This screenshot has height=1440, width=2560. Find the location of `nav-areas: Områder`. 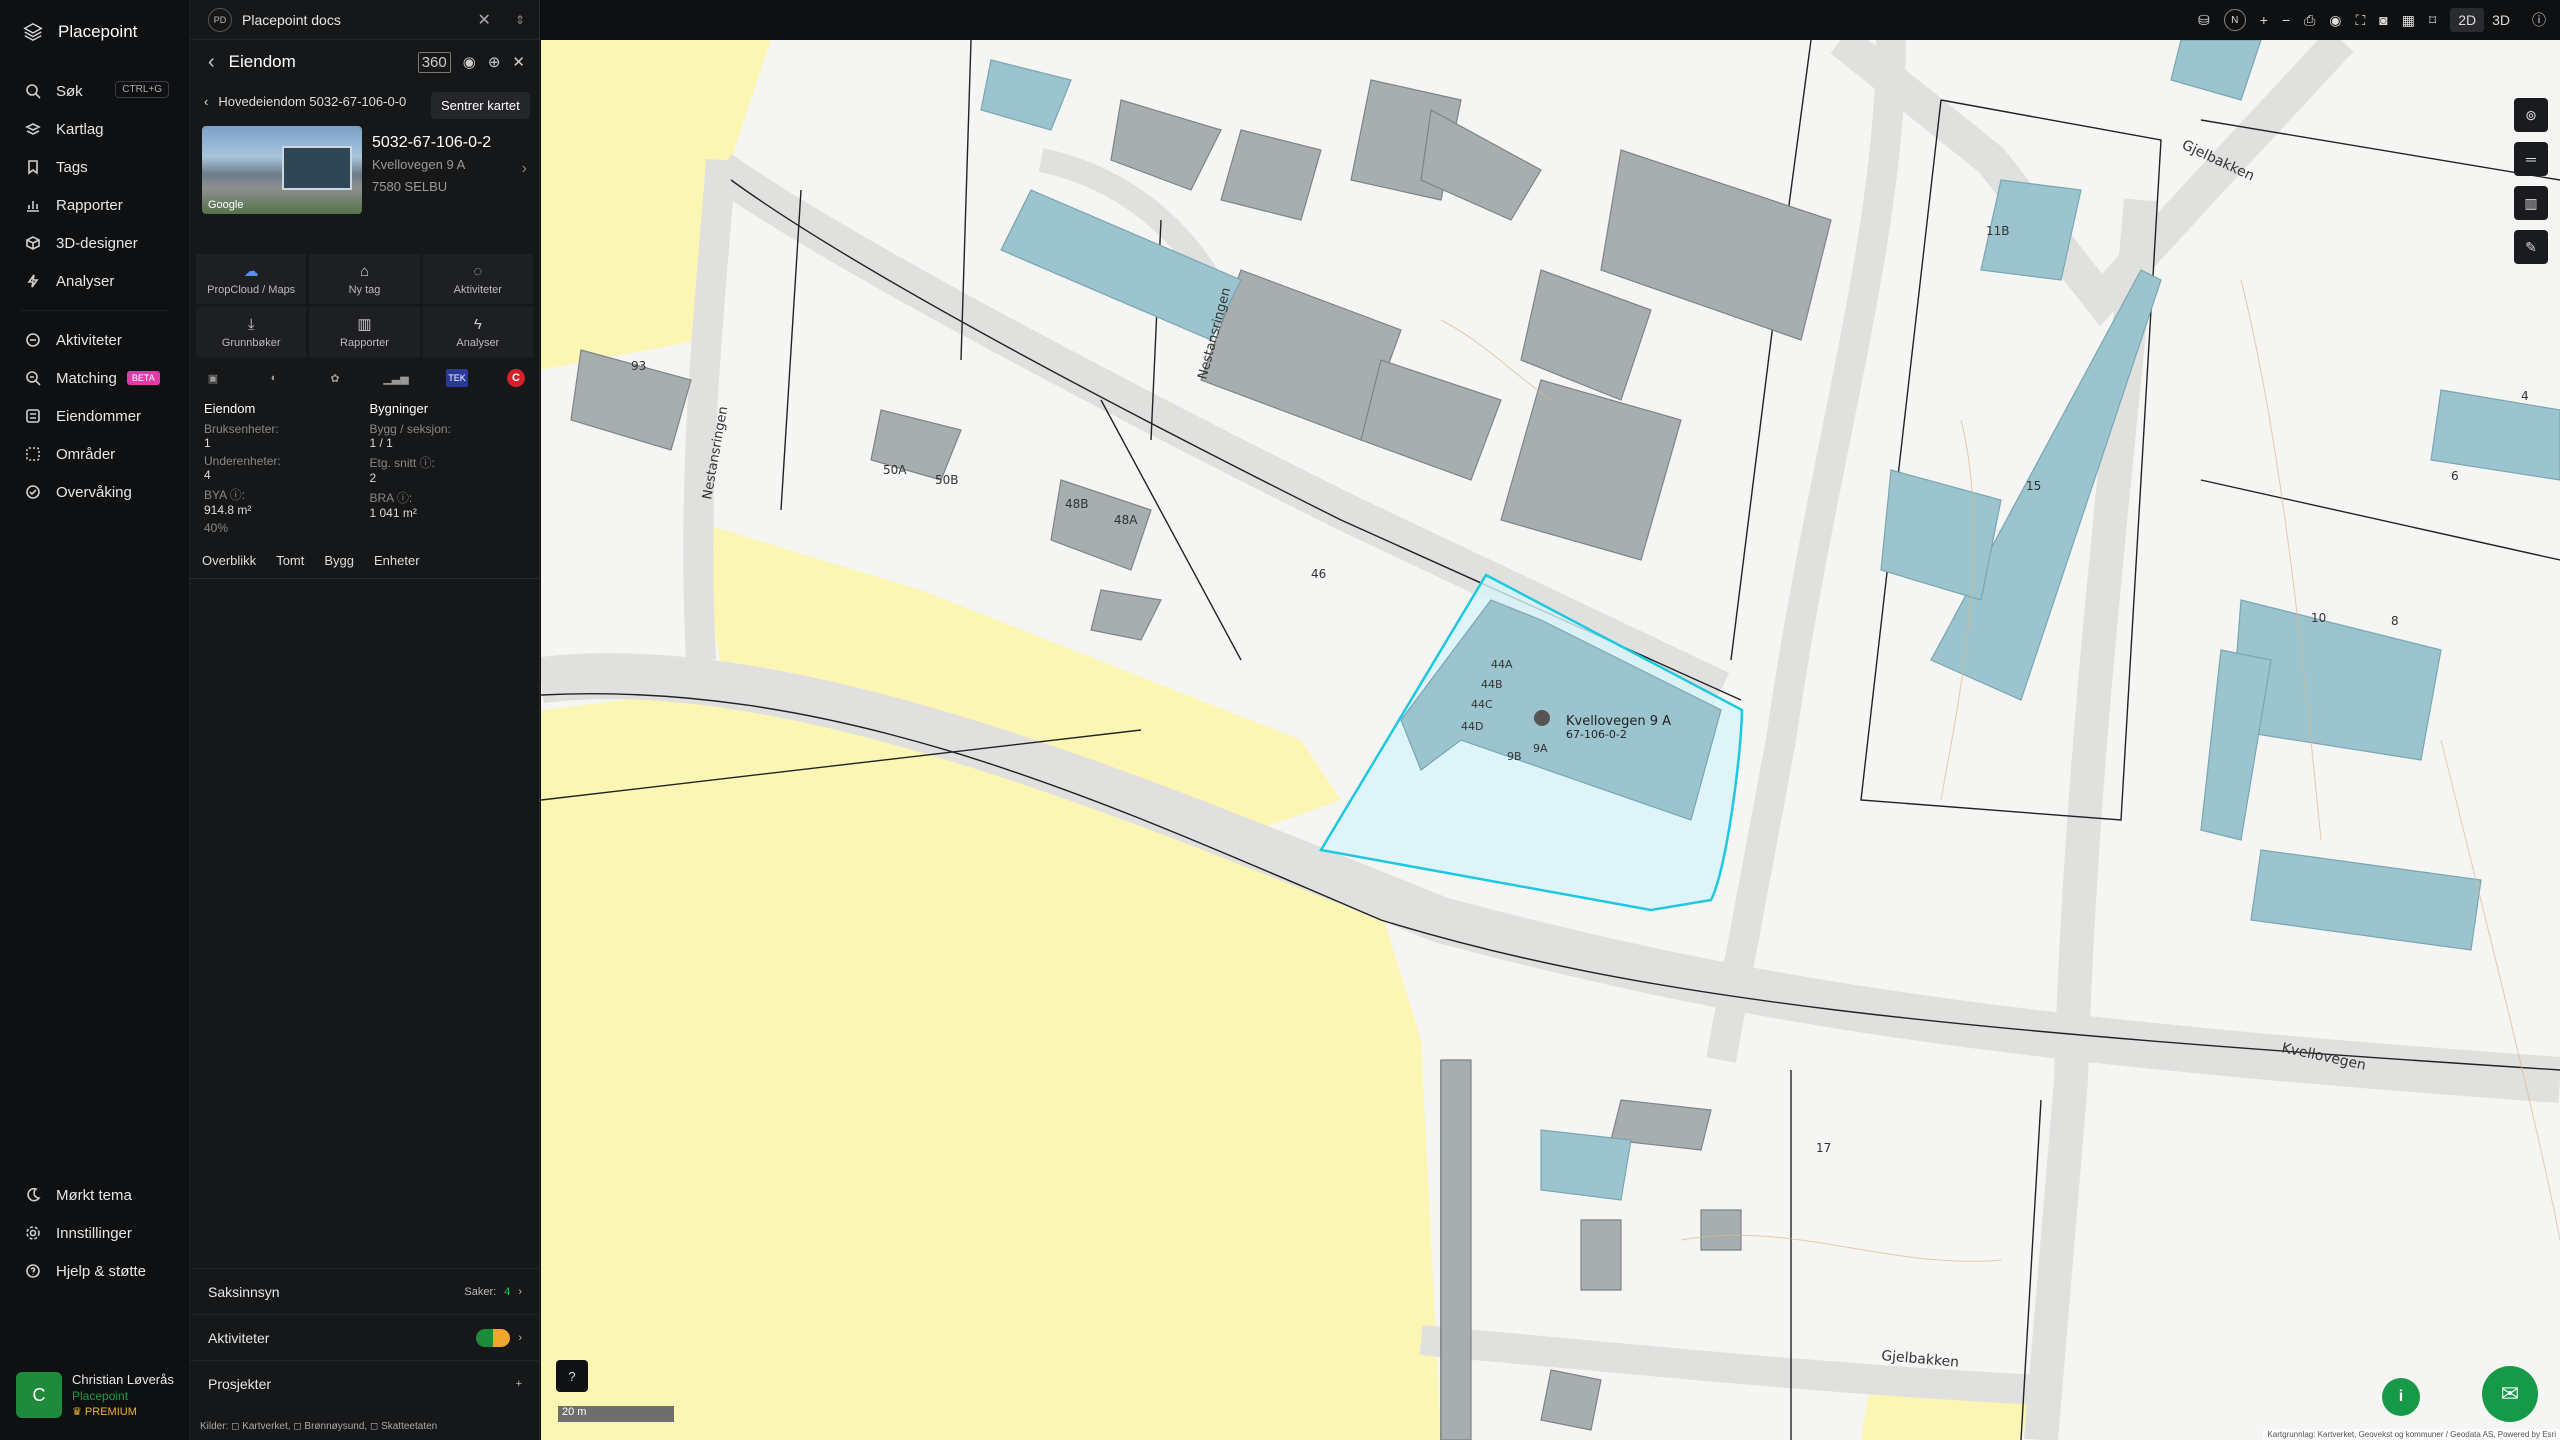

nav-areas: Områder is located at coordinates (94, 454).